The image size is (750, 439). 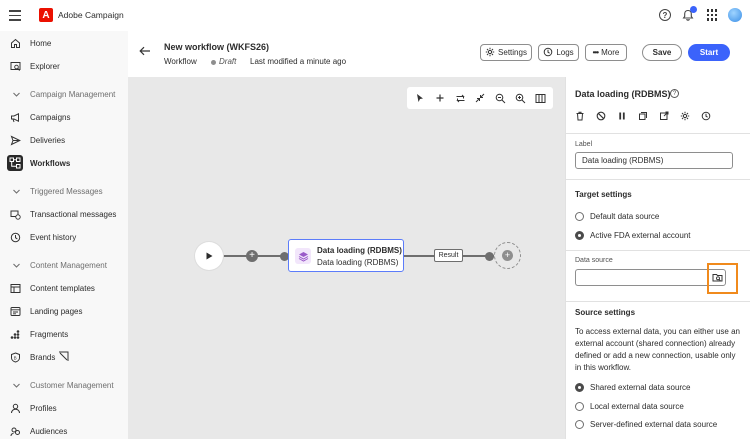 What do you see at coordinates (603, 194) in the screenshot?
I see `target-settings-title: Target settings` at bounding box center [603, 194].